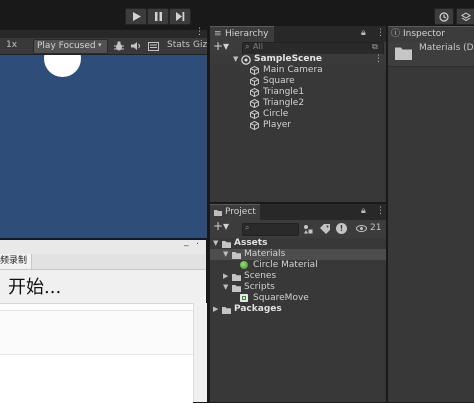 The height and width of the screenshot is (403, 474). Describe the element at coordinates (431, 54) in the screenshot. I see `inspector-header: Materials (D` at that location.